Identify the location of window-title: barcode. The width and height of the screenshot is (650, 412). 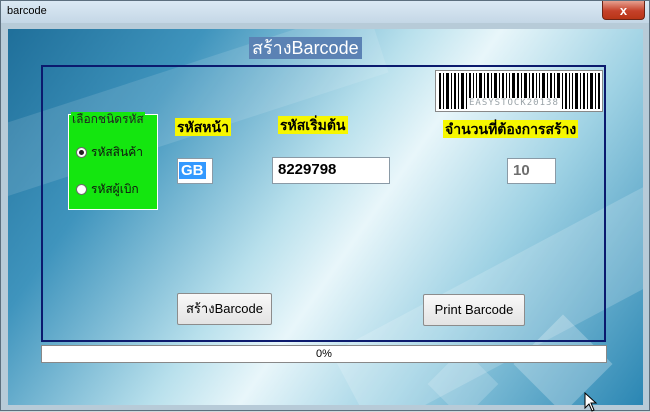
(27, 11).